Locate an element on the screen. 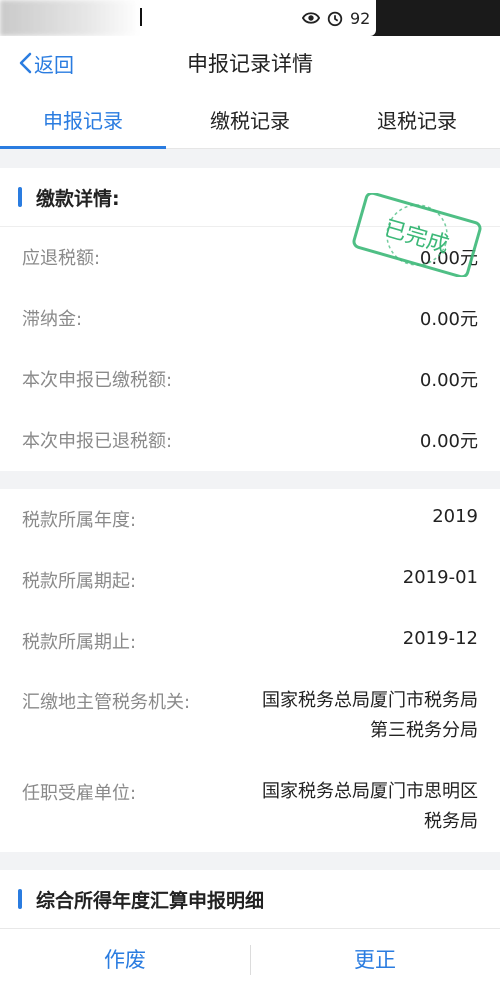  row-label: 税款所属期起: is located at coordinates (79, 581).